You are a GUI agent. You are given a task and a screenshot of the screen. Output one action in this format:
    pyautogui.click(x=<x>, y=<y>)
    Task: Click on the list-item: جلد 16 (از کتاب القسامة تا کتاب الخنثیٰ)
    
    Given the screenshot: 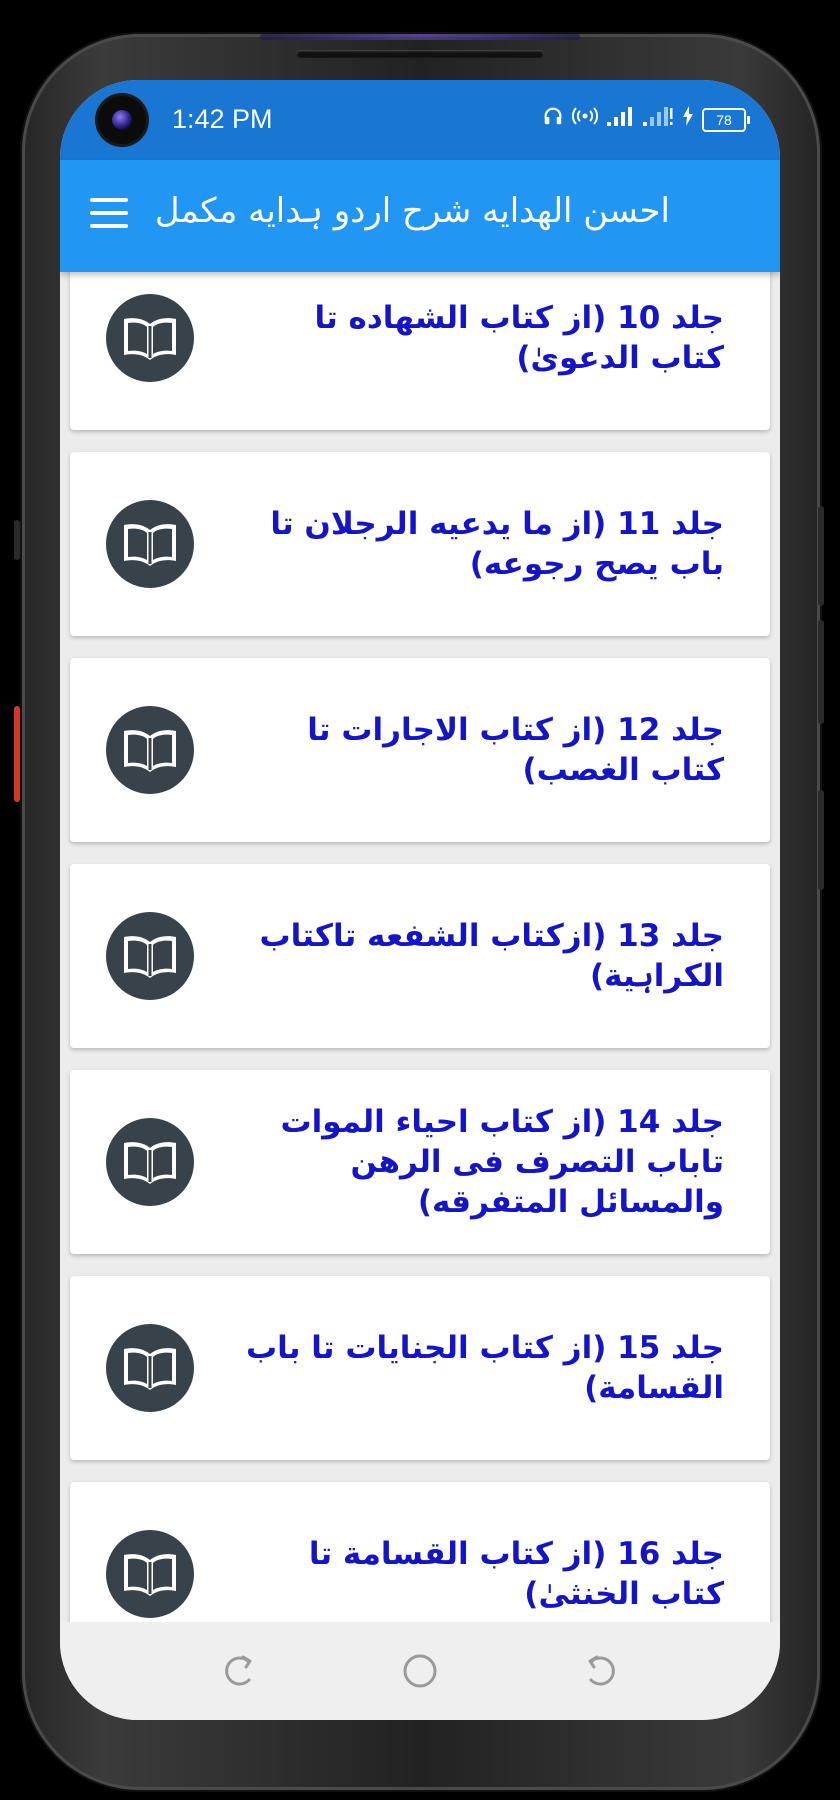 What is the action you would take?
    pyautogui.click(x=420, y=1552)
    